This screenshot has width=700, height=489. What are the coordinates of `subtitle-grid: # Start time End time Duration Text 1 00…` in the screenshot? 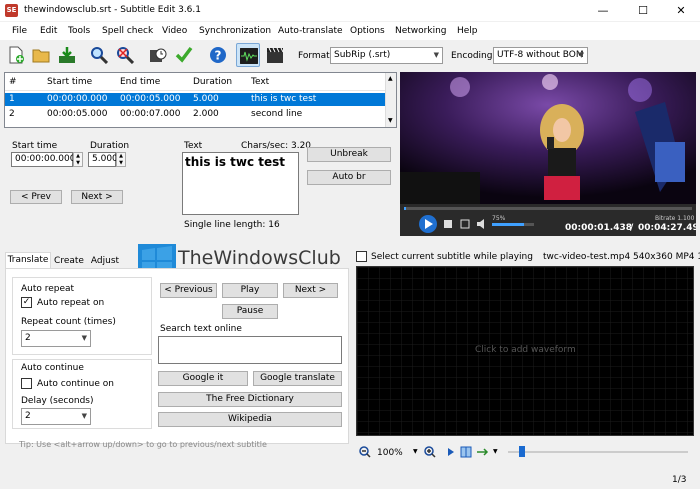 It's located at (200, 100).